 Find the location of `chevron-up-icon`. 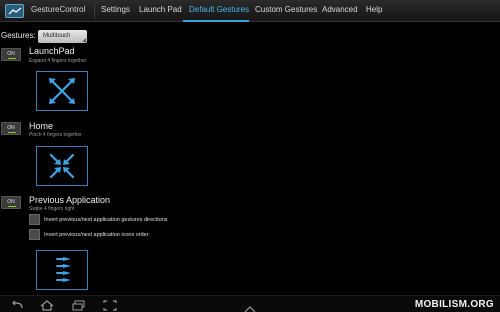

chevron-up-icon is located at coordinates (250, 306).